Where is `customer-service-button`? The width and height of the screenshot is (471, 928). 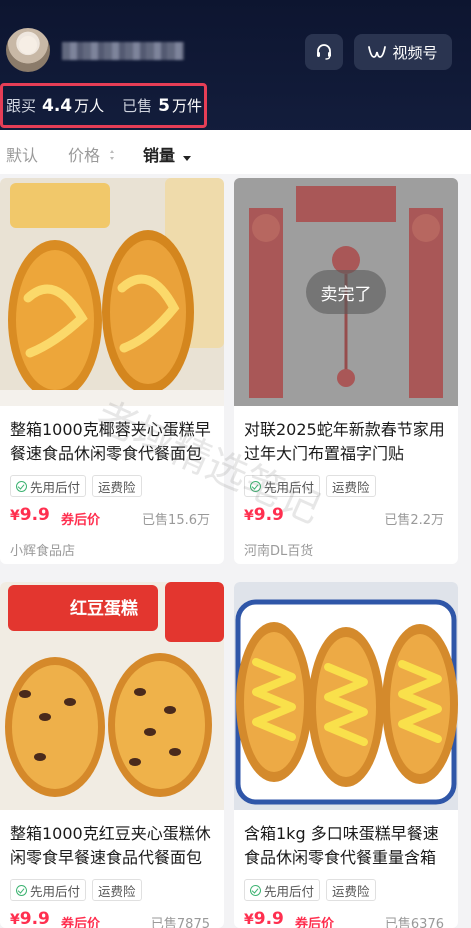 customer-service-button is located at coordinates (324, 52).